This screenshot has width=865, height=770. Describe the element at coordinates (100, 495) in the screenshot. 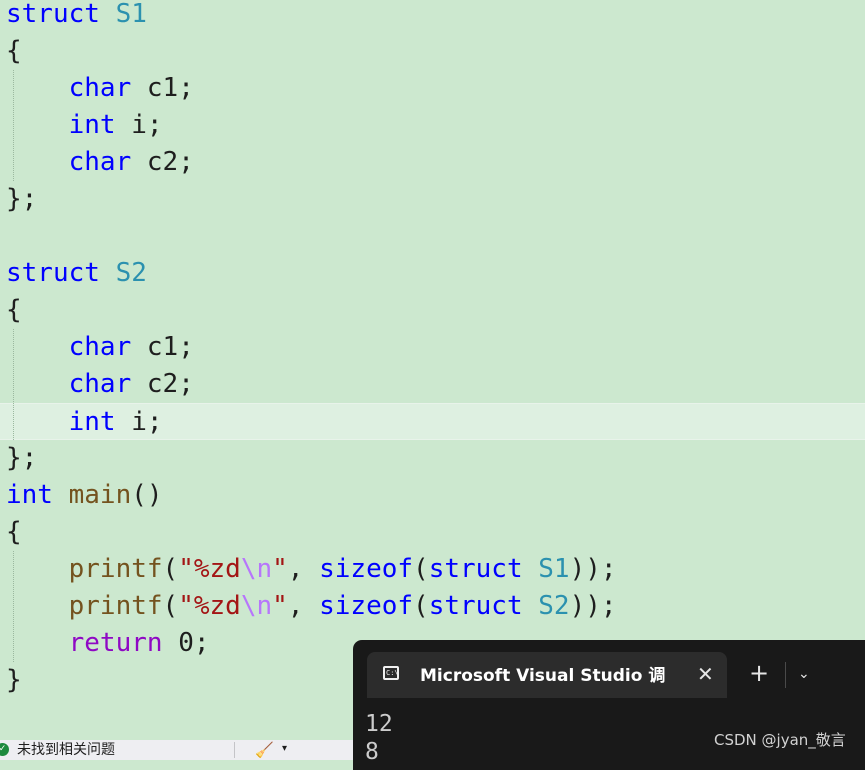

I see `code-token: main` at that location.